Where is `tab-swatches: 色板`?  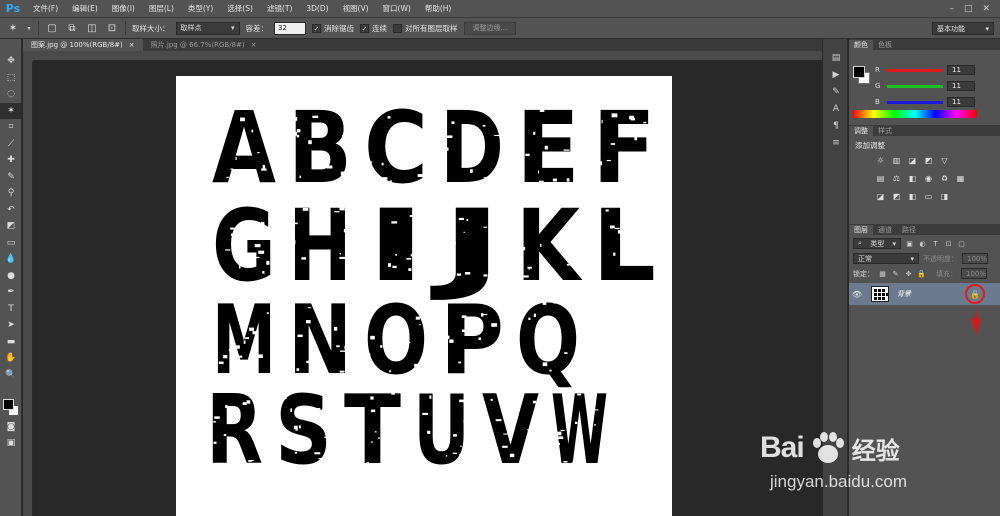 tab-swatches: 色板 is located at coordinates (885, 45).